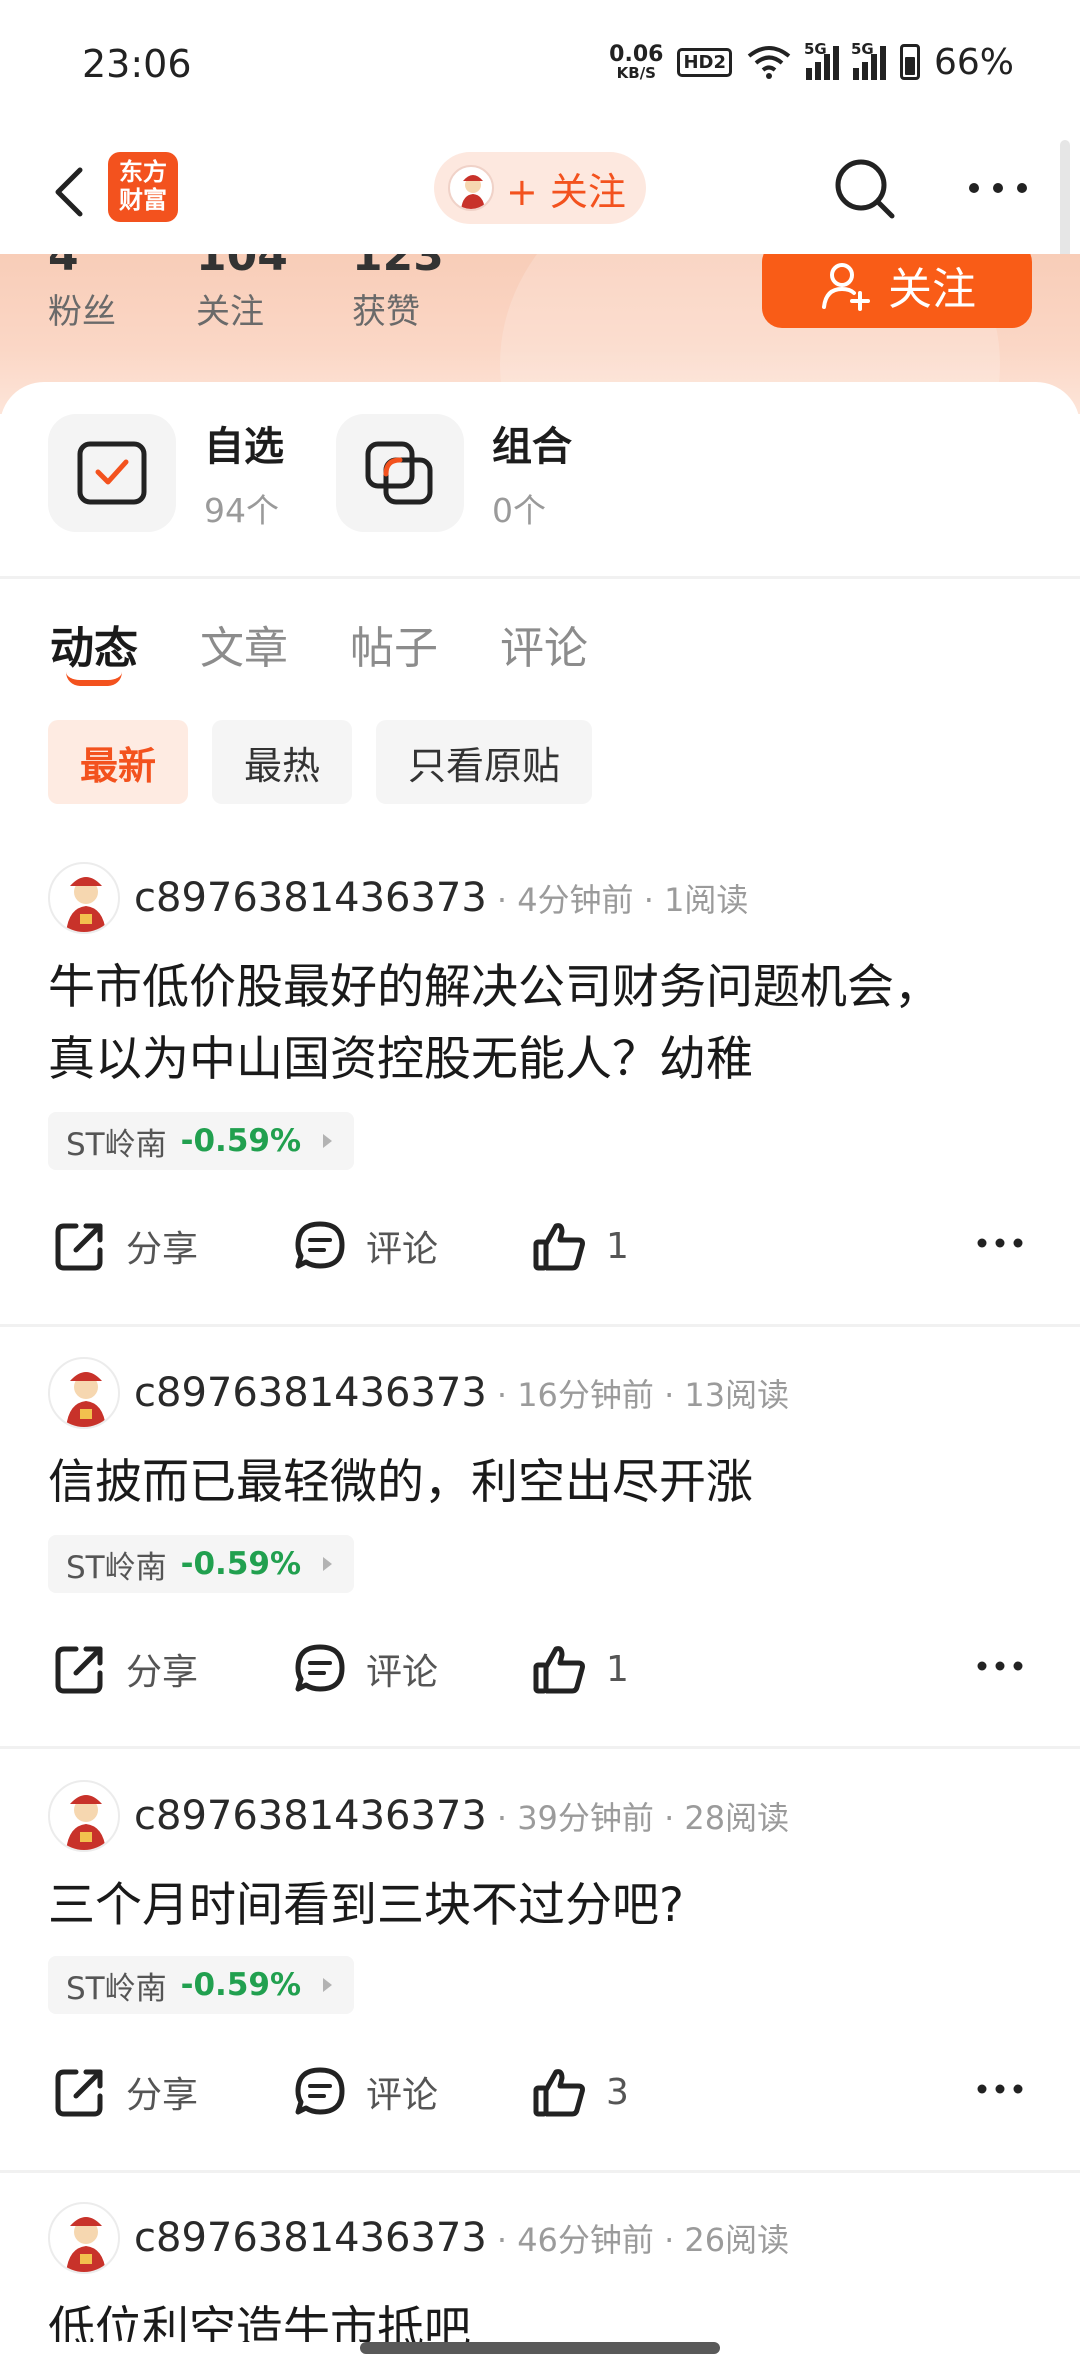 The image size is (1080, 2376). What do you see at coordinates (998, 188) in the screenshot?
I see `more-options-icon` at bounding box center [998, 188].